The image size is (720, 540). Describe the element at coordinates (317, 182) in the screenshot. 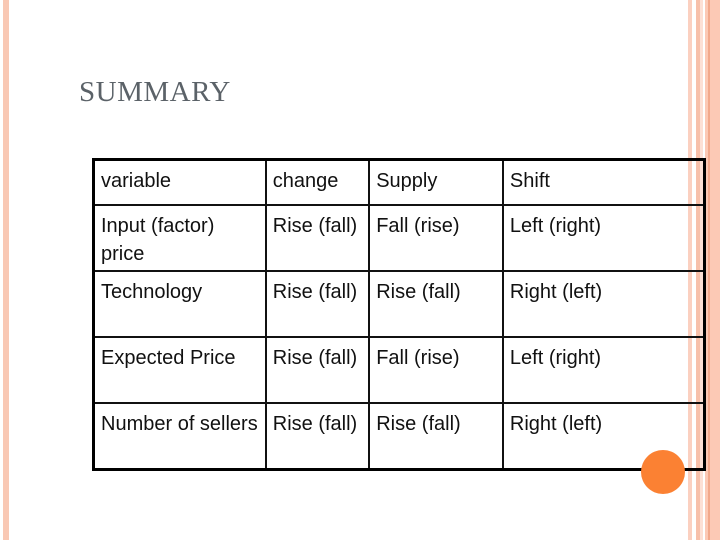

I see `header-cell: change` at that location.